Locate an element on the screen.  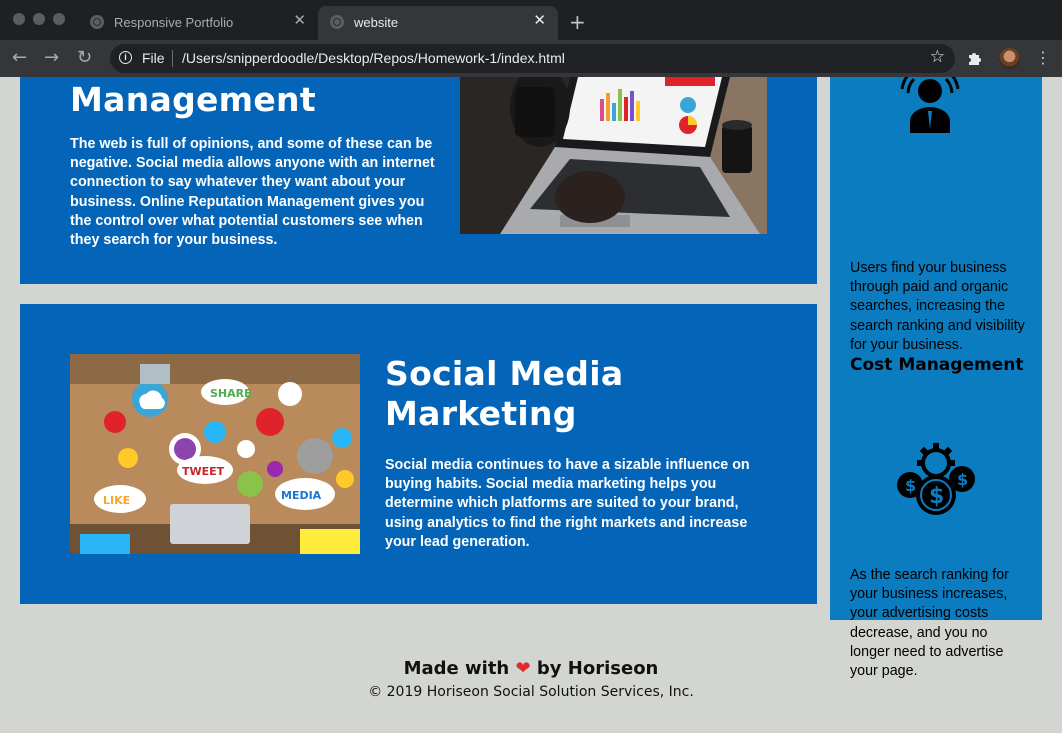
social-media-collage-image: SHARE TWEET MEDIA LIKE is located at coordinates (215, 454).